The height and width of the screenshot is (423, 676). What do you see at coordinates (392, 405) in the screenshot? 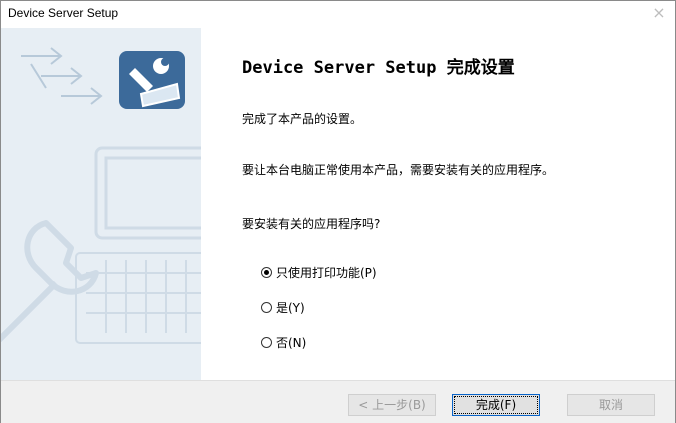
I see `back-button: < 上一步(B)` at bounding box center [392, 405].